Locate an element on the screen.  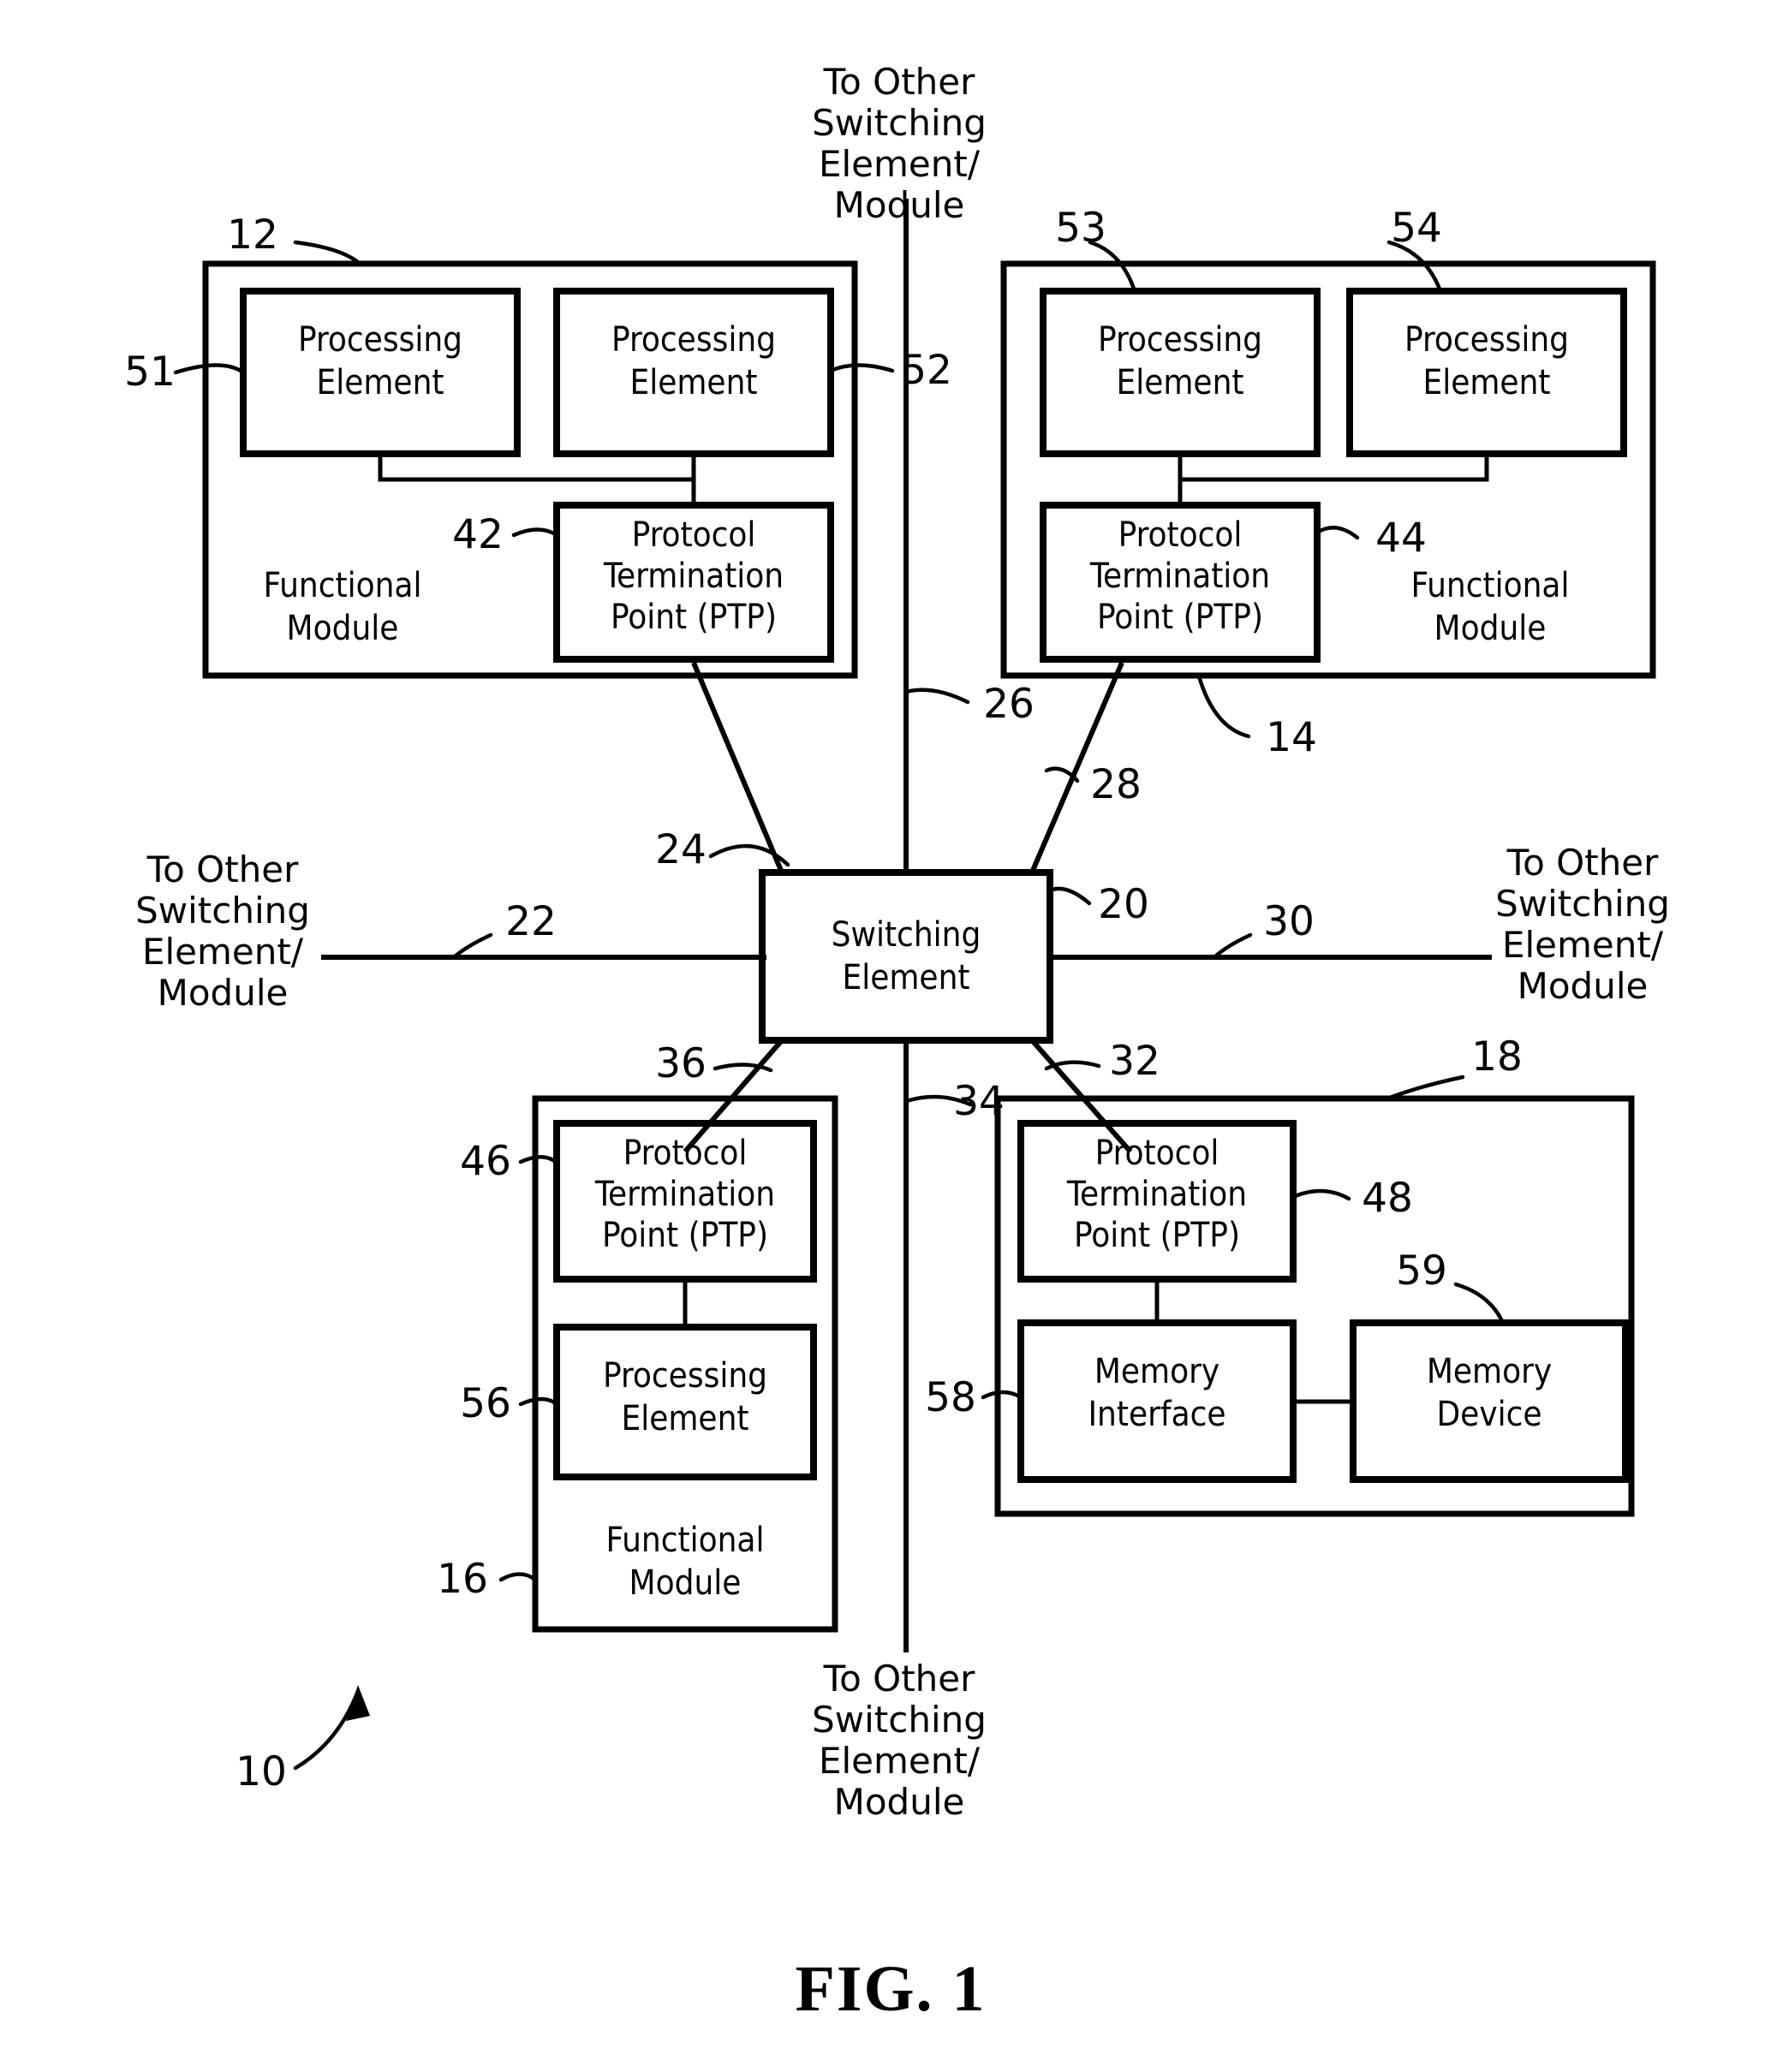
note-south-line2: Switching is located at coordinates (899, 1720).